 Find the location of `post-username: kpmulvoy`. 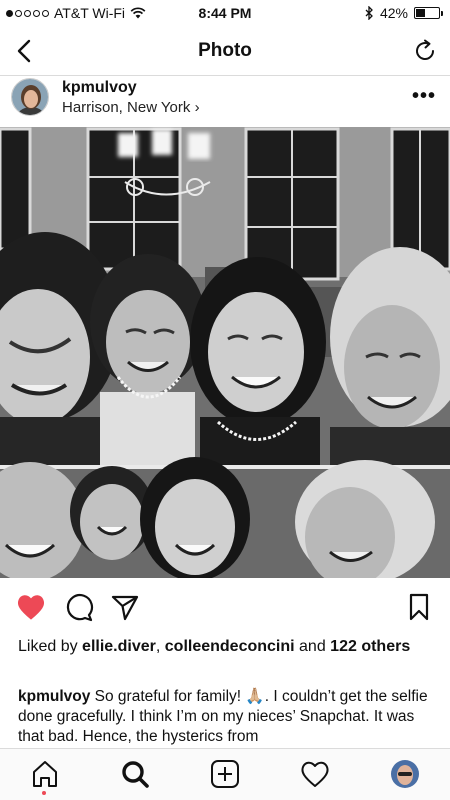

post-username: kpmulvoy is located at coordinates (99, 88).